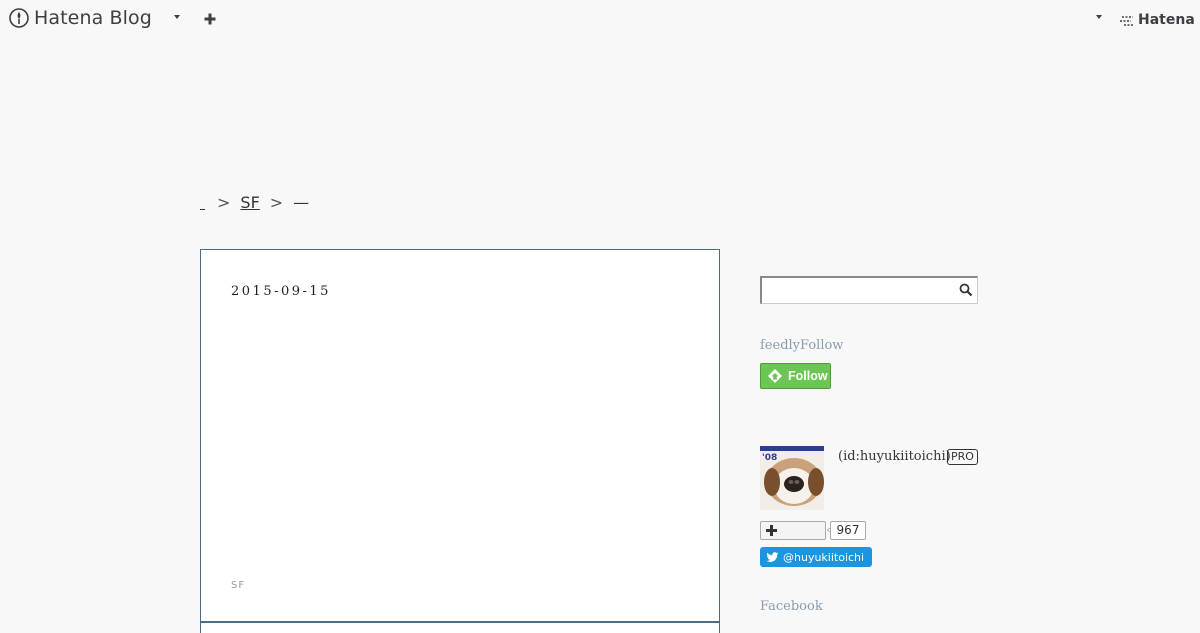 The width and height of the screenshot is (1200, 633). I want to click on hatena-wordmark: Hatena, so click(1166, 20).